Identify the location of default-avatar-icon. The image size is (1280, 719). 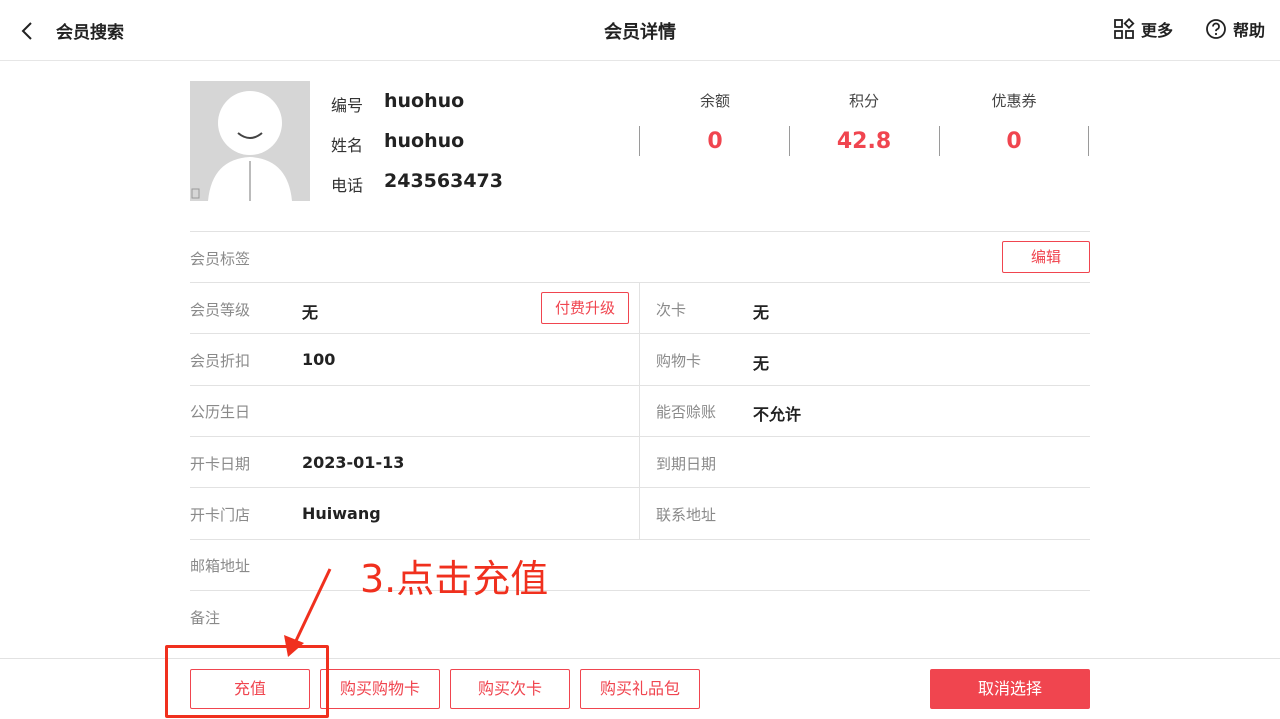
(250, 141).